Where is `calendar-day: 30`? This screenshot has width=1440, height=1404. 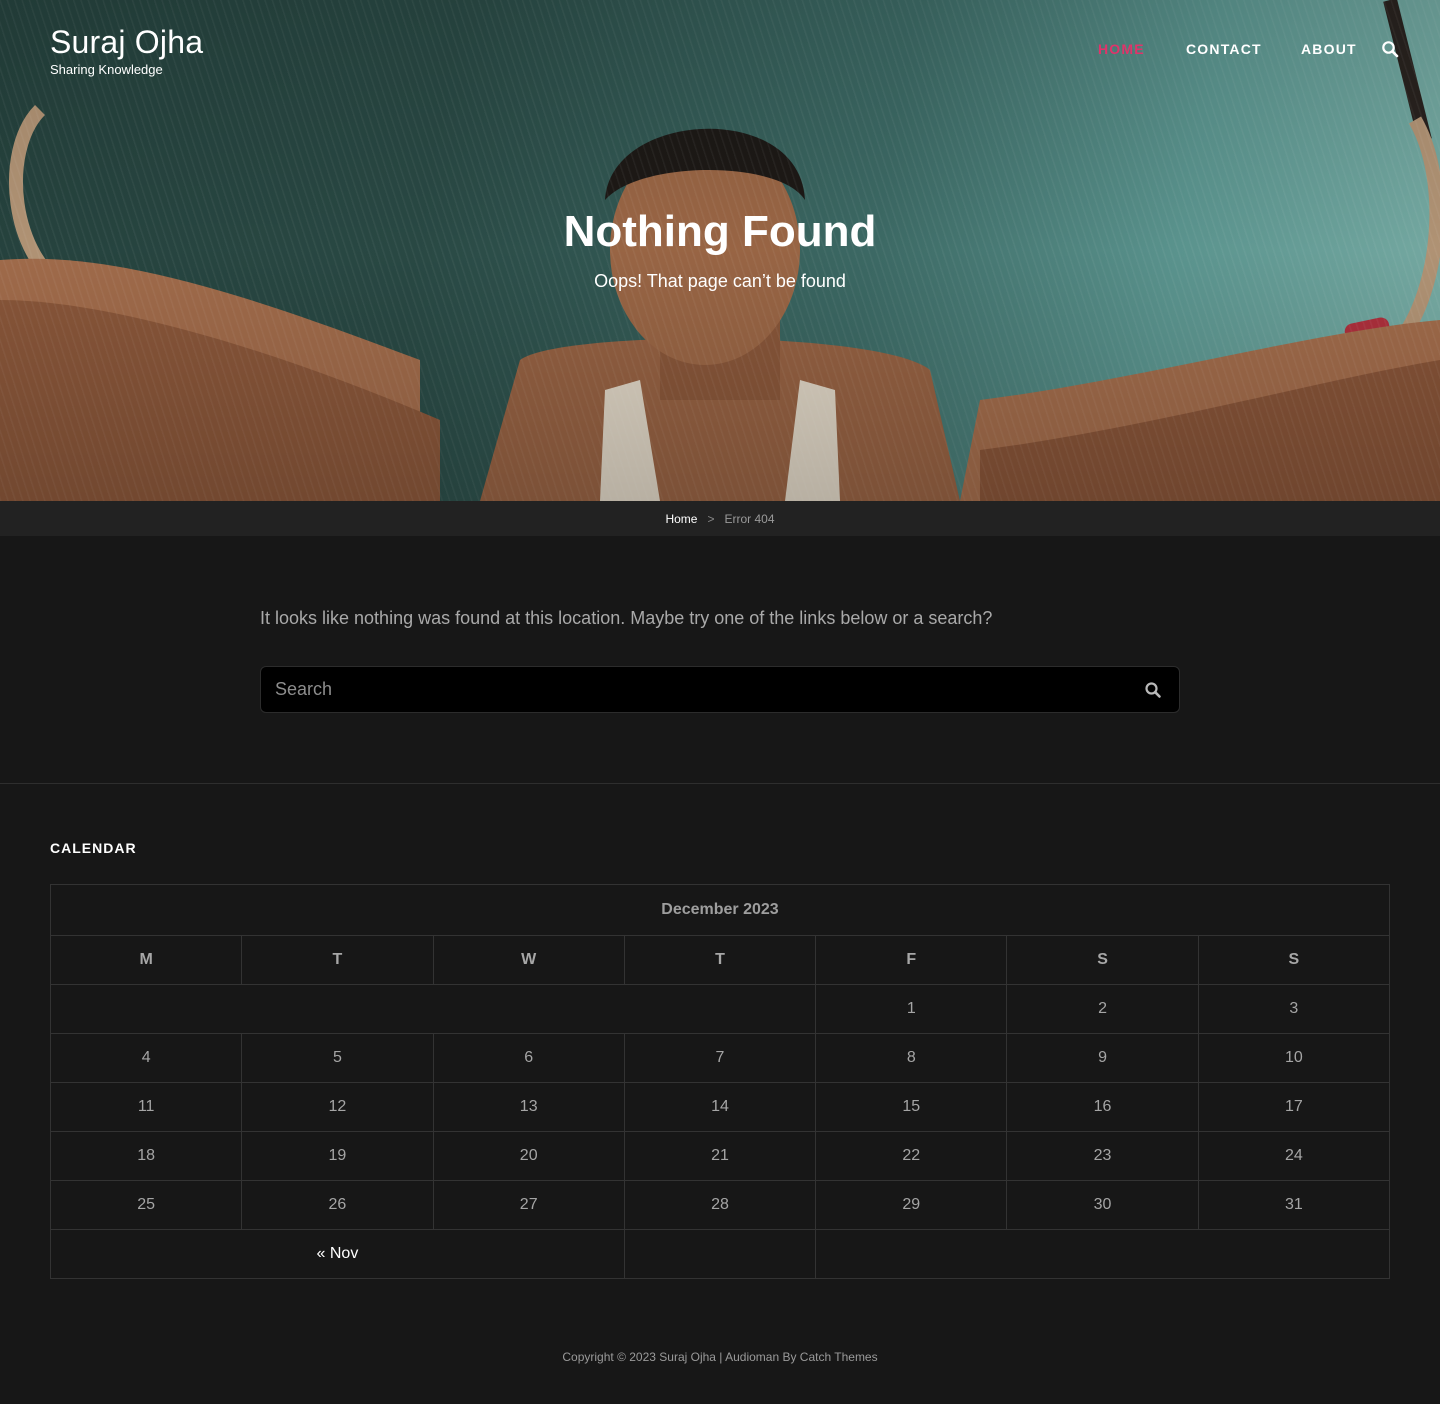 calendar-day: 30 is located at coordinates (1102, 1205).